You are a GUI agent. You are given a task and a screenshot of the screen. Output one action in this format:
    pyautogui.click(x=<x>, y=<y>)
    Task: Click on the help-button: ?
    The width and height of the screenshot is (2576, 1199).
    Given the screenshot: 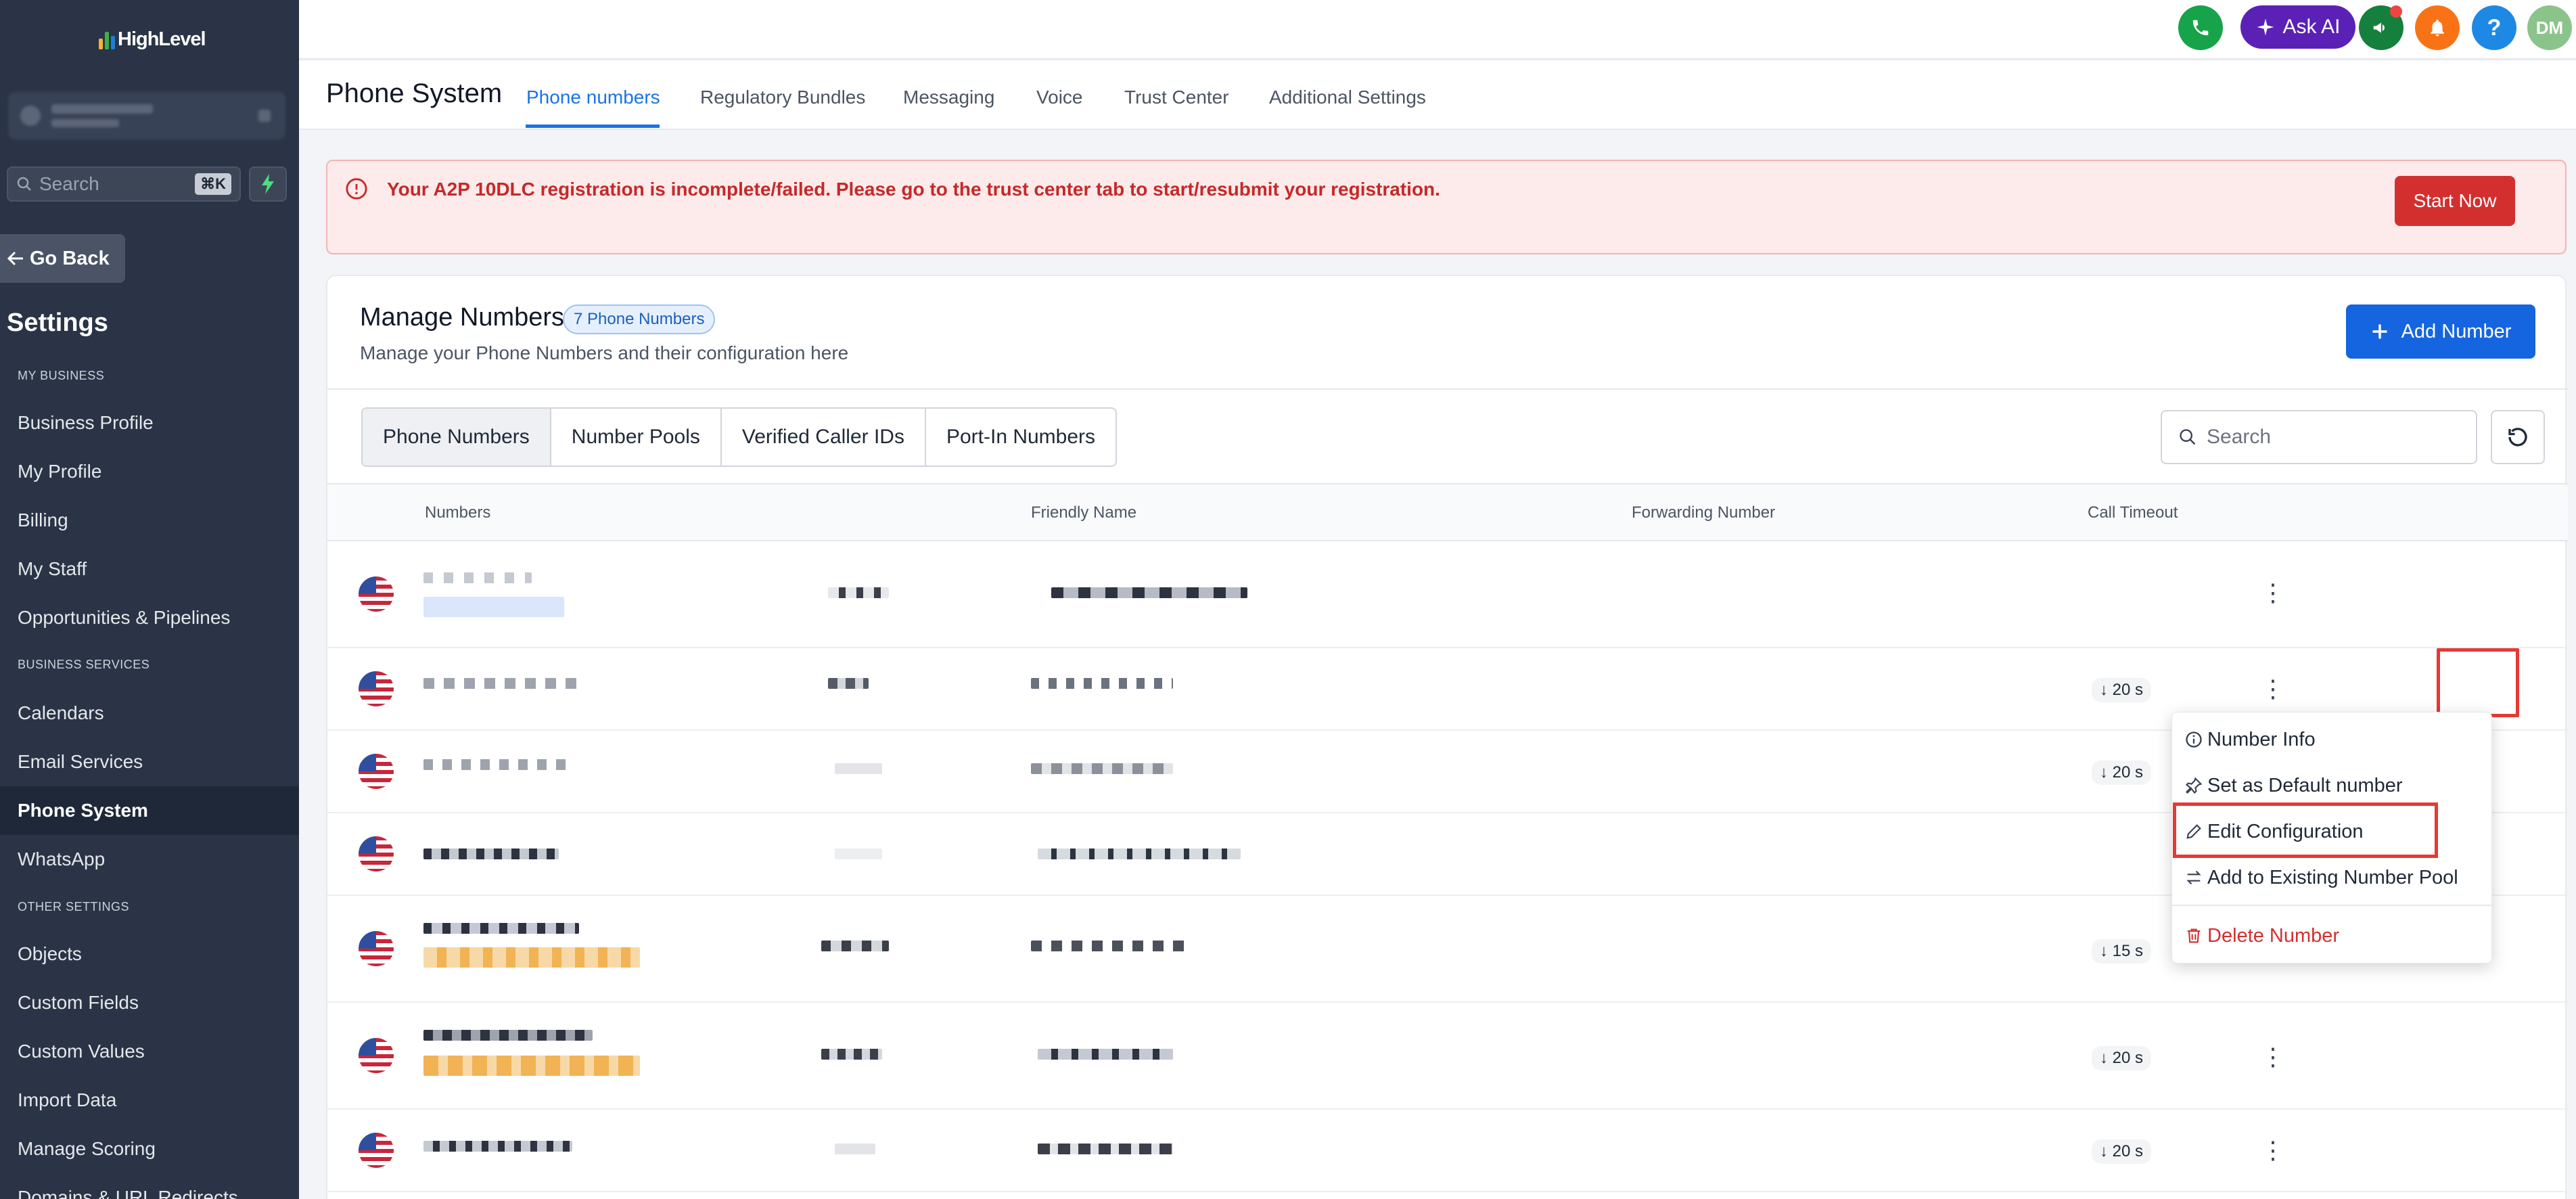 What is the action you would take?
    pyautogui.click(x=2494, y=27)
    